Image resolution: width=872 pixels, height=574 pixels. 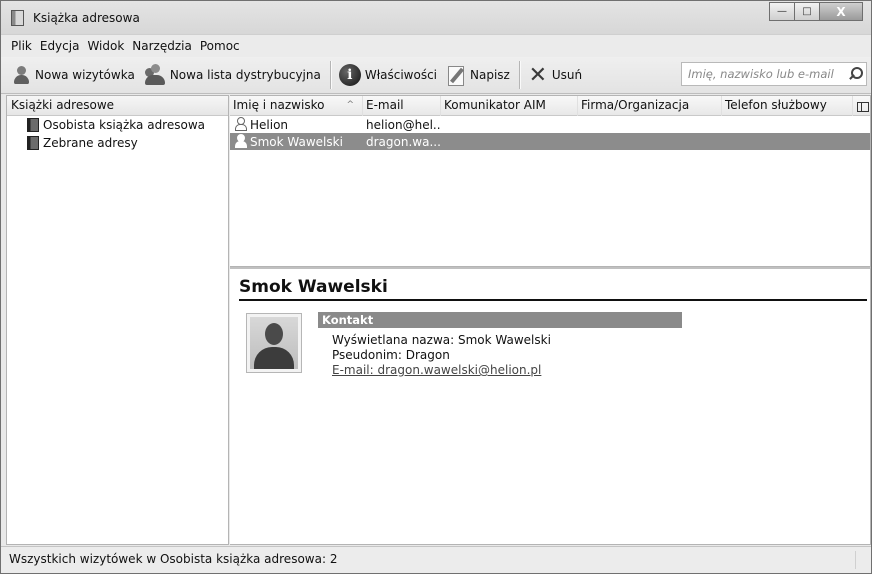 What do you see at coordinates (538, 75) in the screenshot?
I see `delete-icon: ✕` at bounding box center [538, 75].